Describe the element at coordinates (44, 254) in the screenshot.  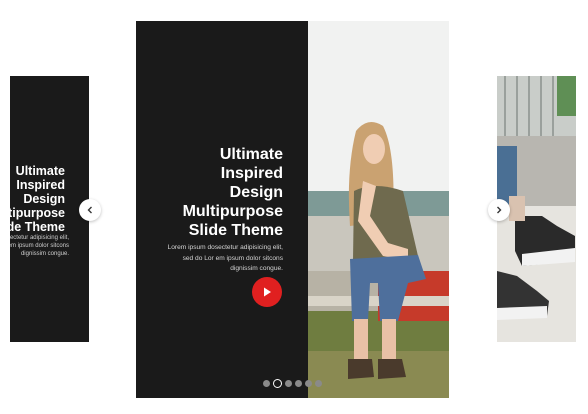
I see `prev-desc-line: dignissim congue.` at that location.